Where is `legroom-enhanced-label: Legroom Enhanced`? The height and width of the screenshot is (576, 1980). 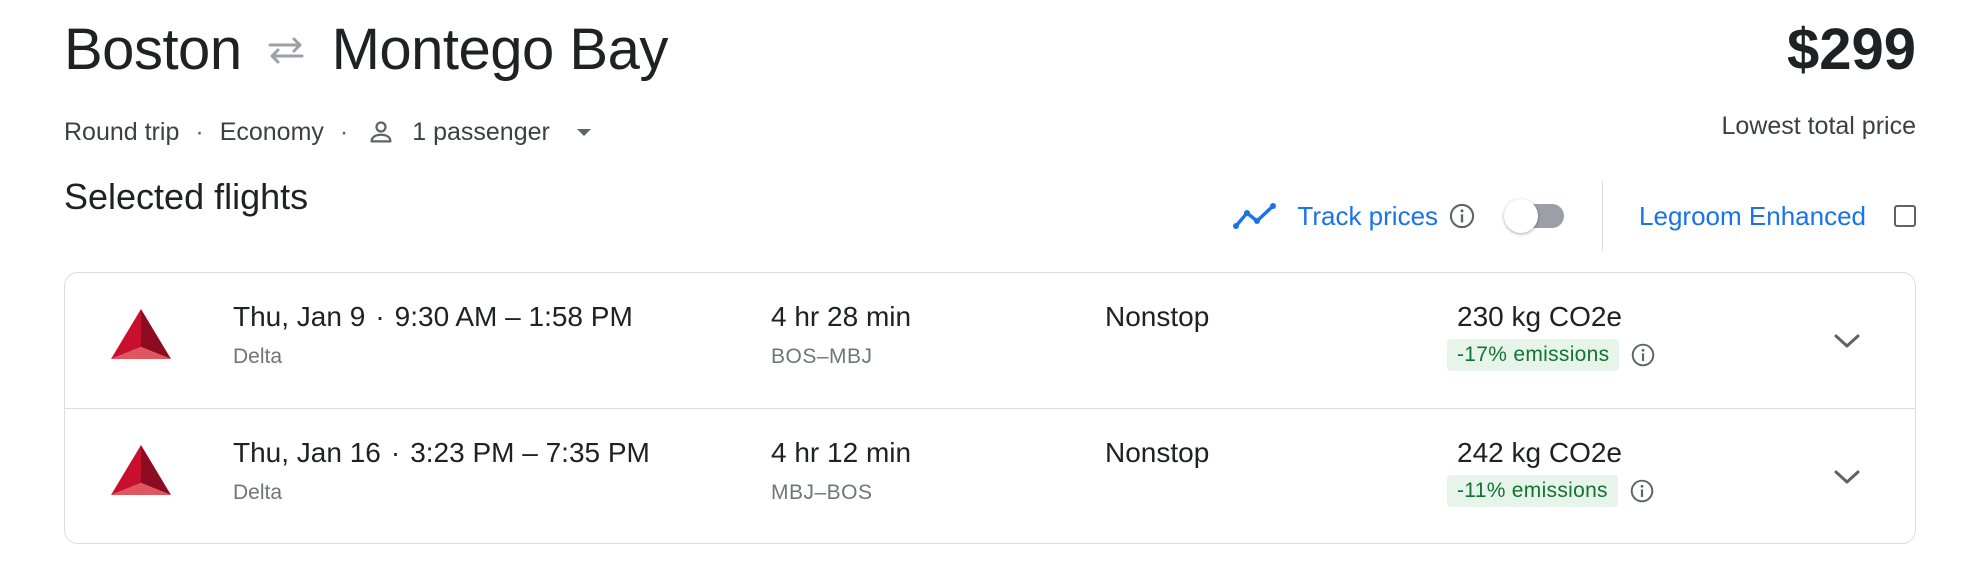 legroom-enhanced-label: Legroom Enhanced is located at coordinates (1752, 216).